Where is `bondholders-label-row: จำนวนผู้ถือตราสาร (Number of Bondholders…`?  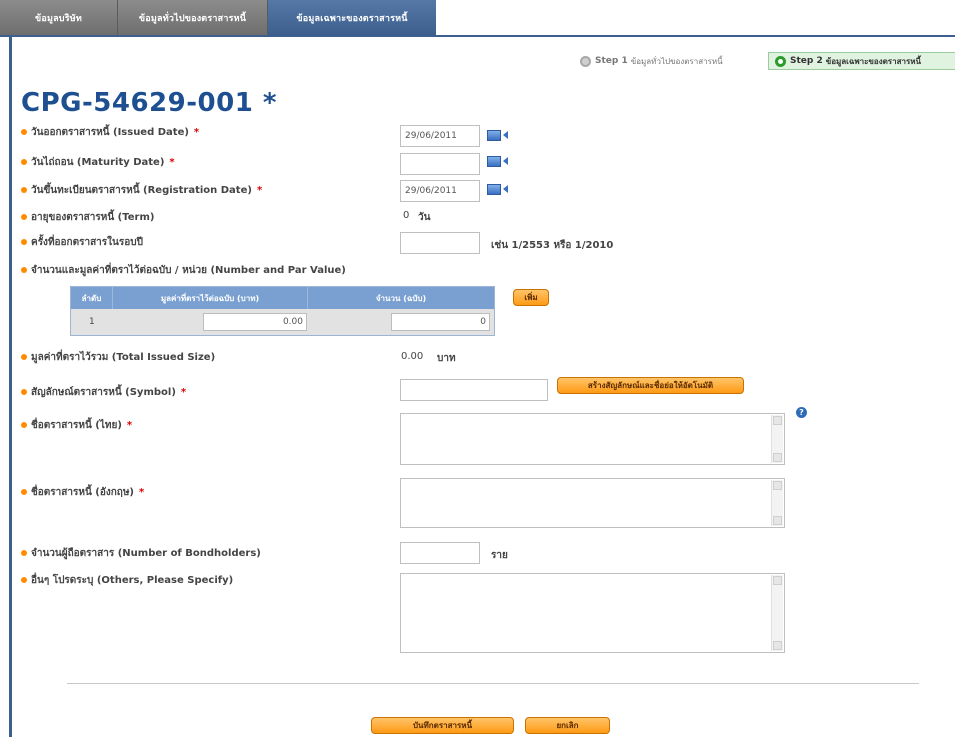 bondholders-label-row: จำนวนผู้ถือตราสาร (Number of Bondholders… is located at coordinates (141, 553).